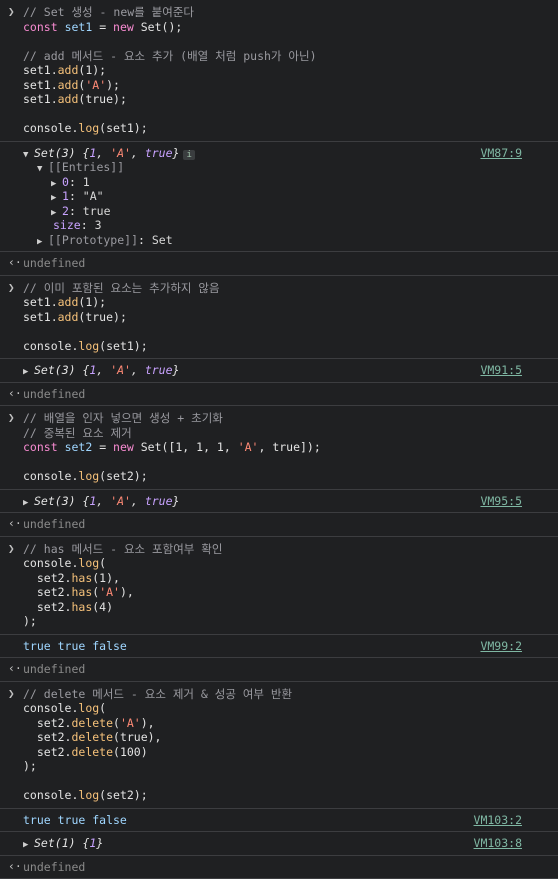 The width and height of the screenshot is (558, 879). Describe the element at coordinates (272, 592) in the screenshot. I see `code-line: set2.has('A'),` at that location.